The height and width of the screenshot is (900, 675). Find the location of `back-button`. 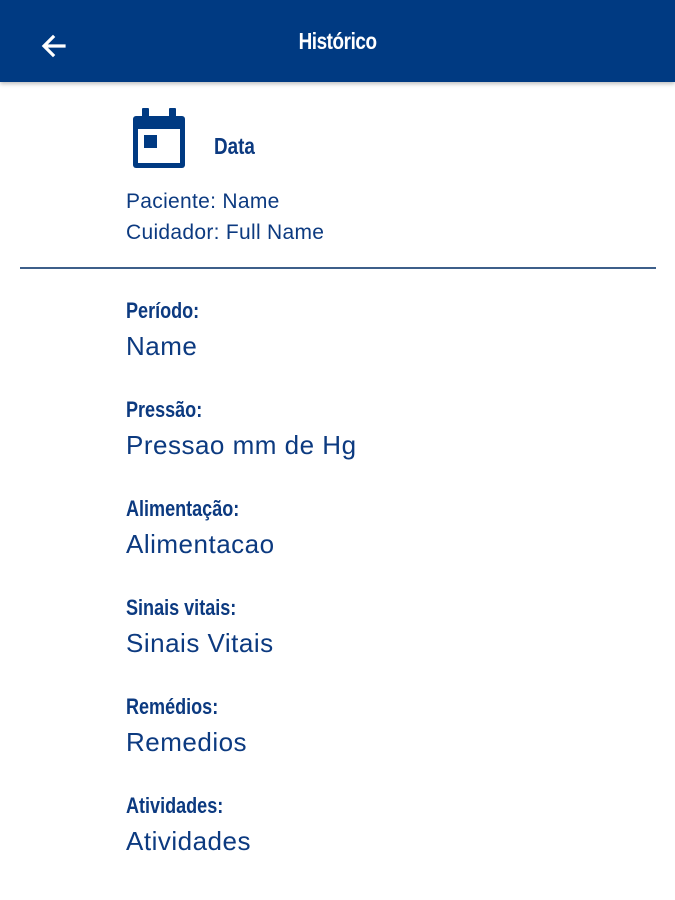

back-button is located at coordinates (54, 46).